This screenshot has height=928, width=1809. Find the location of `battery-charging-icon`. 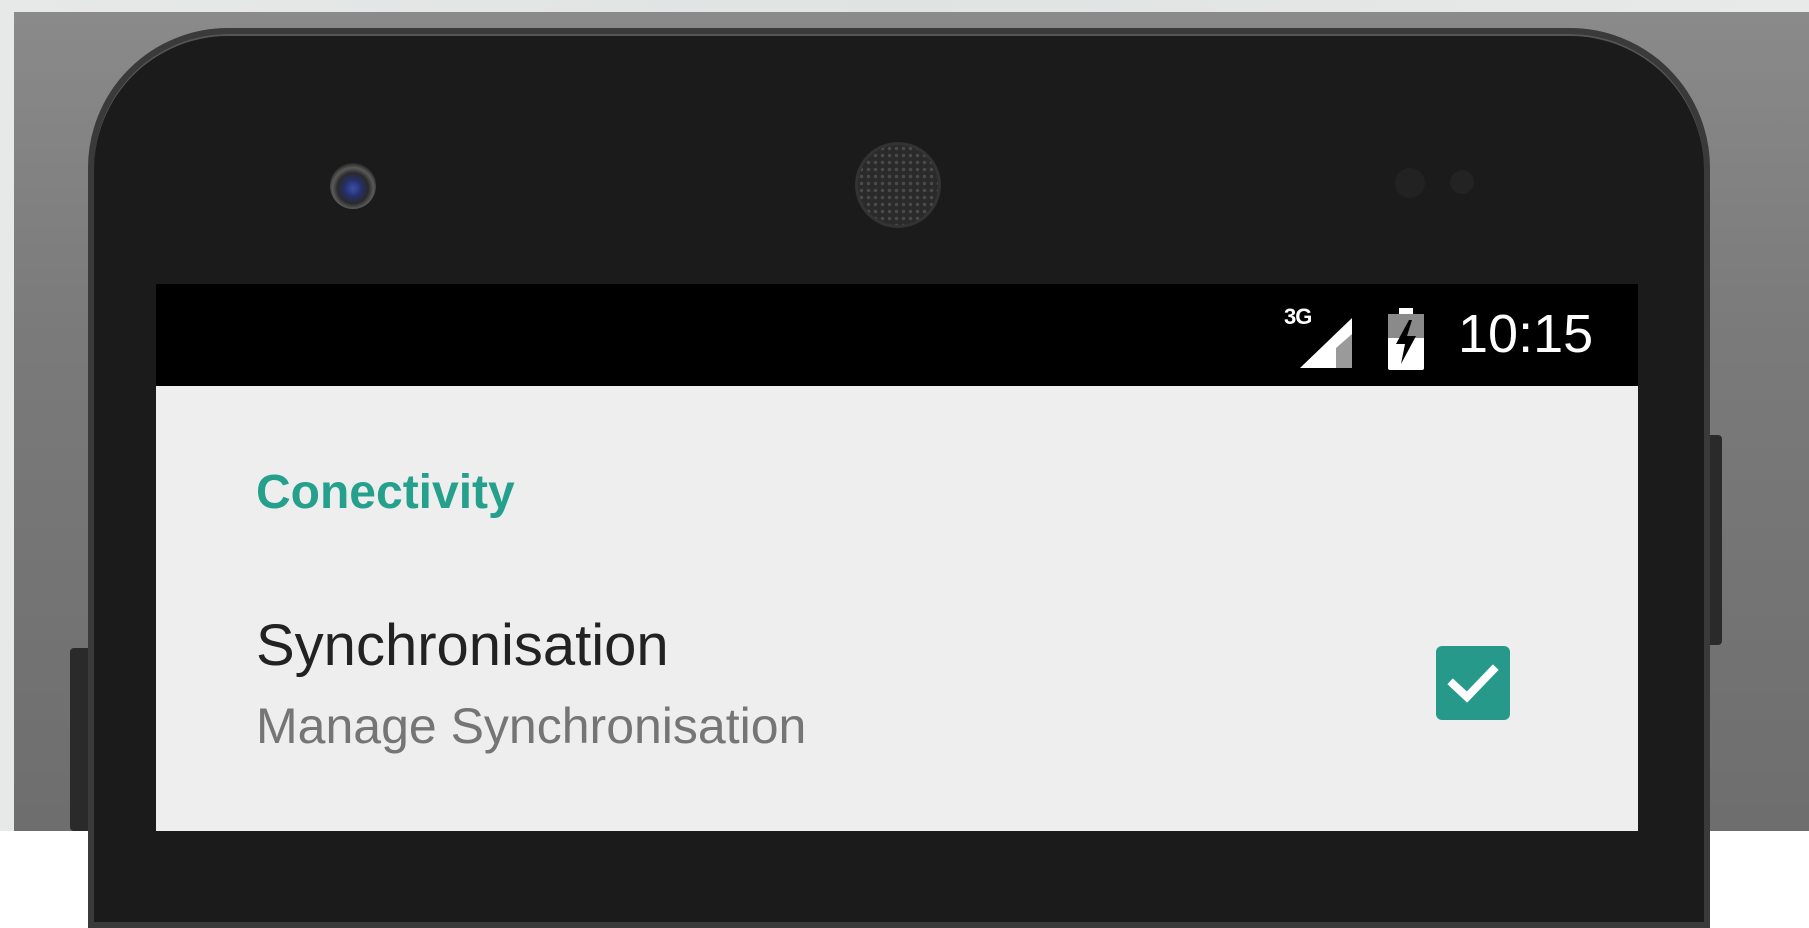

battery-charging-icon is located at coordinates (1406, 339).